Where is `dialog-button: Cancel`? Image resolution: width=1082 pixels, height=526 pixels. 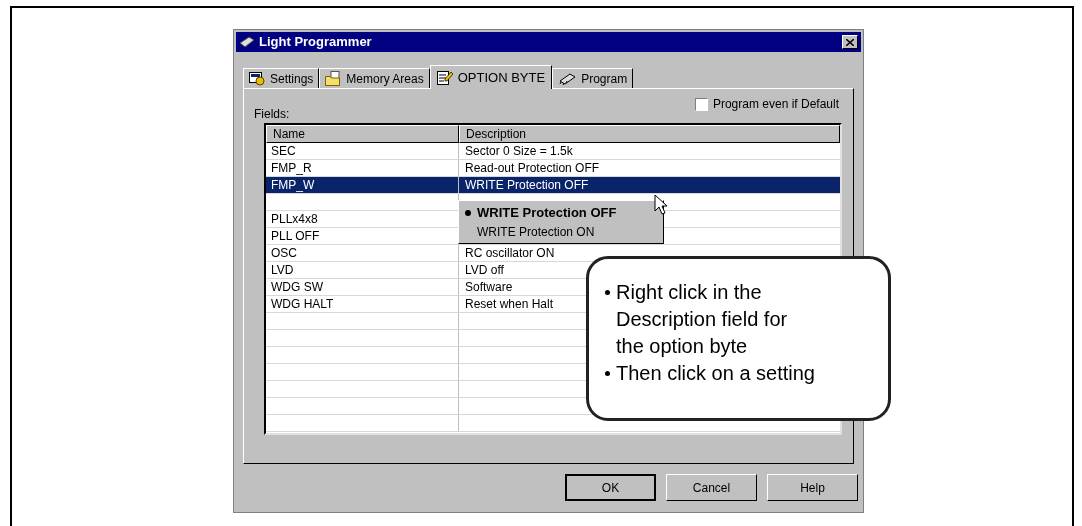
dialog-button: Cancel is located at coordinates (711, 487).